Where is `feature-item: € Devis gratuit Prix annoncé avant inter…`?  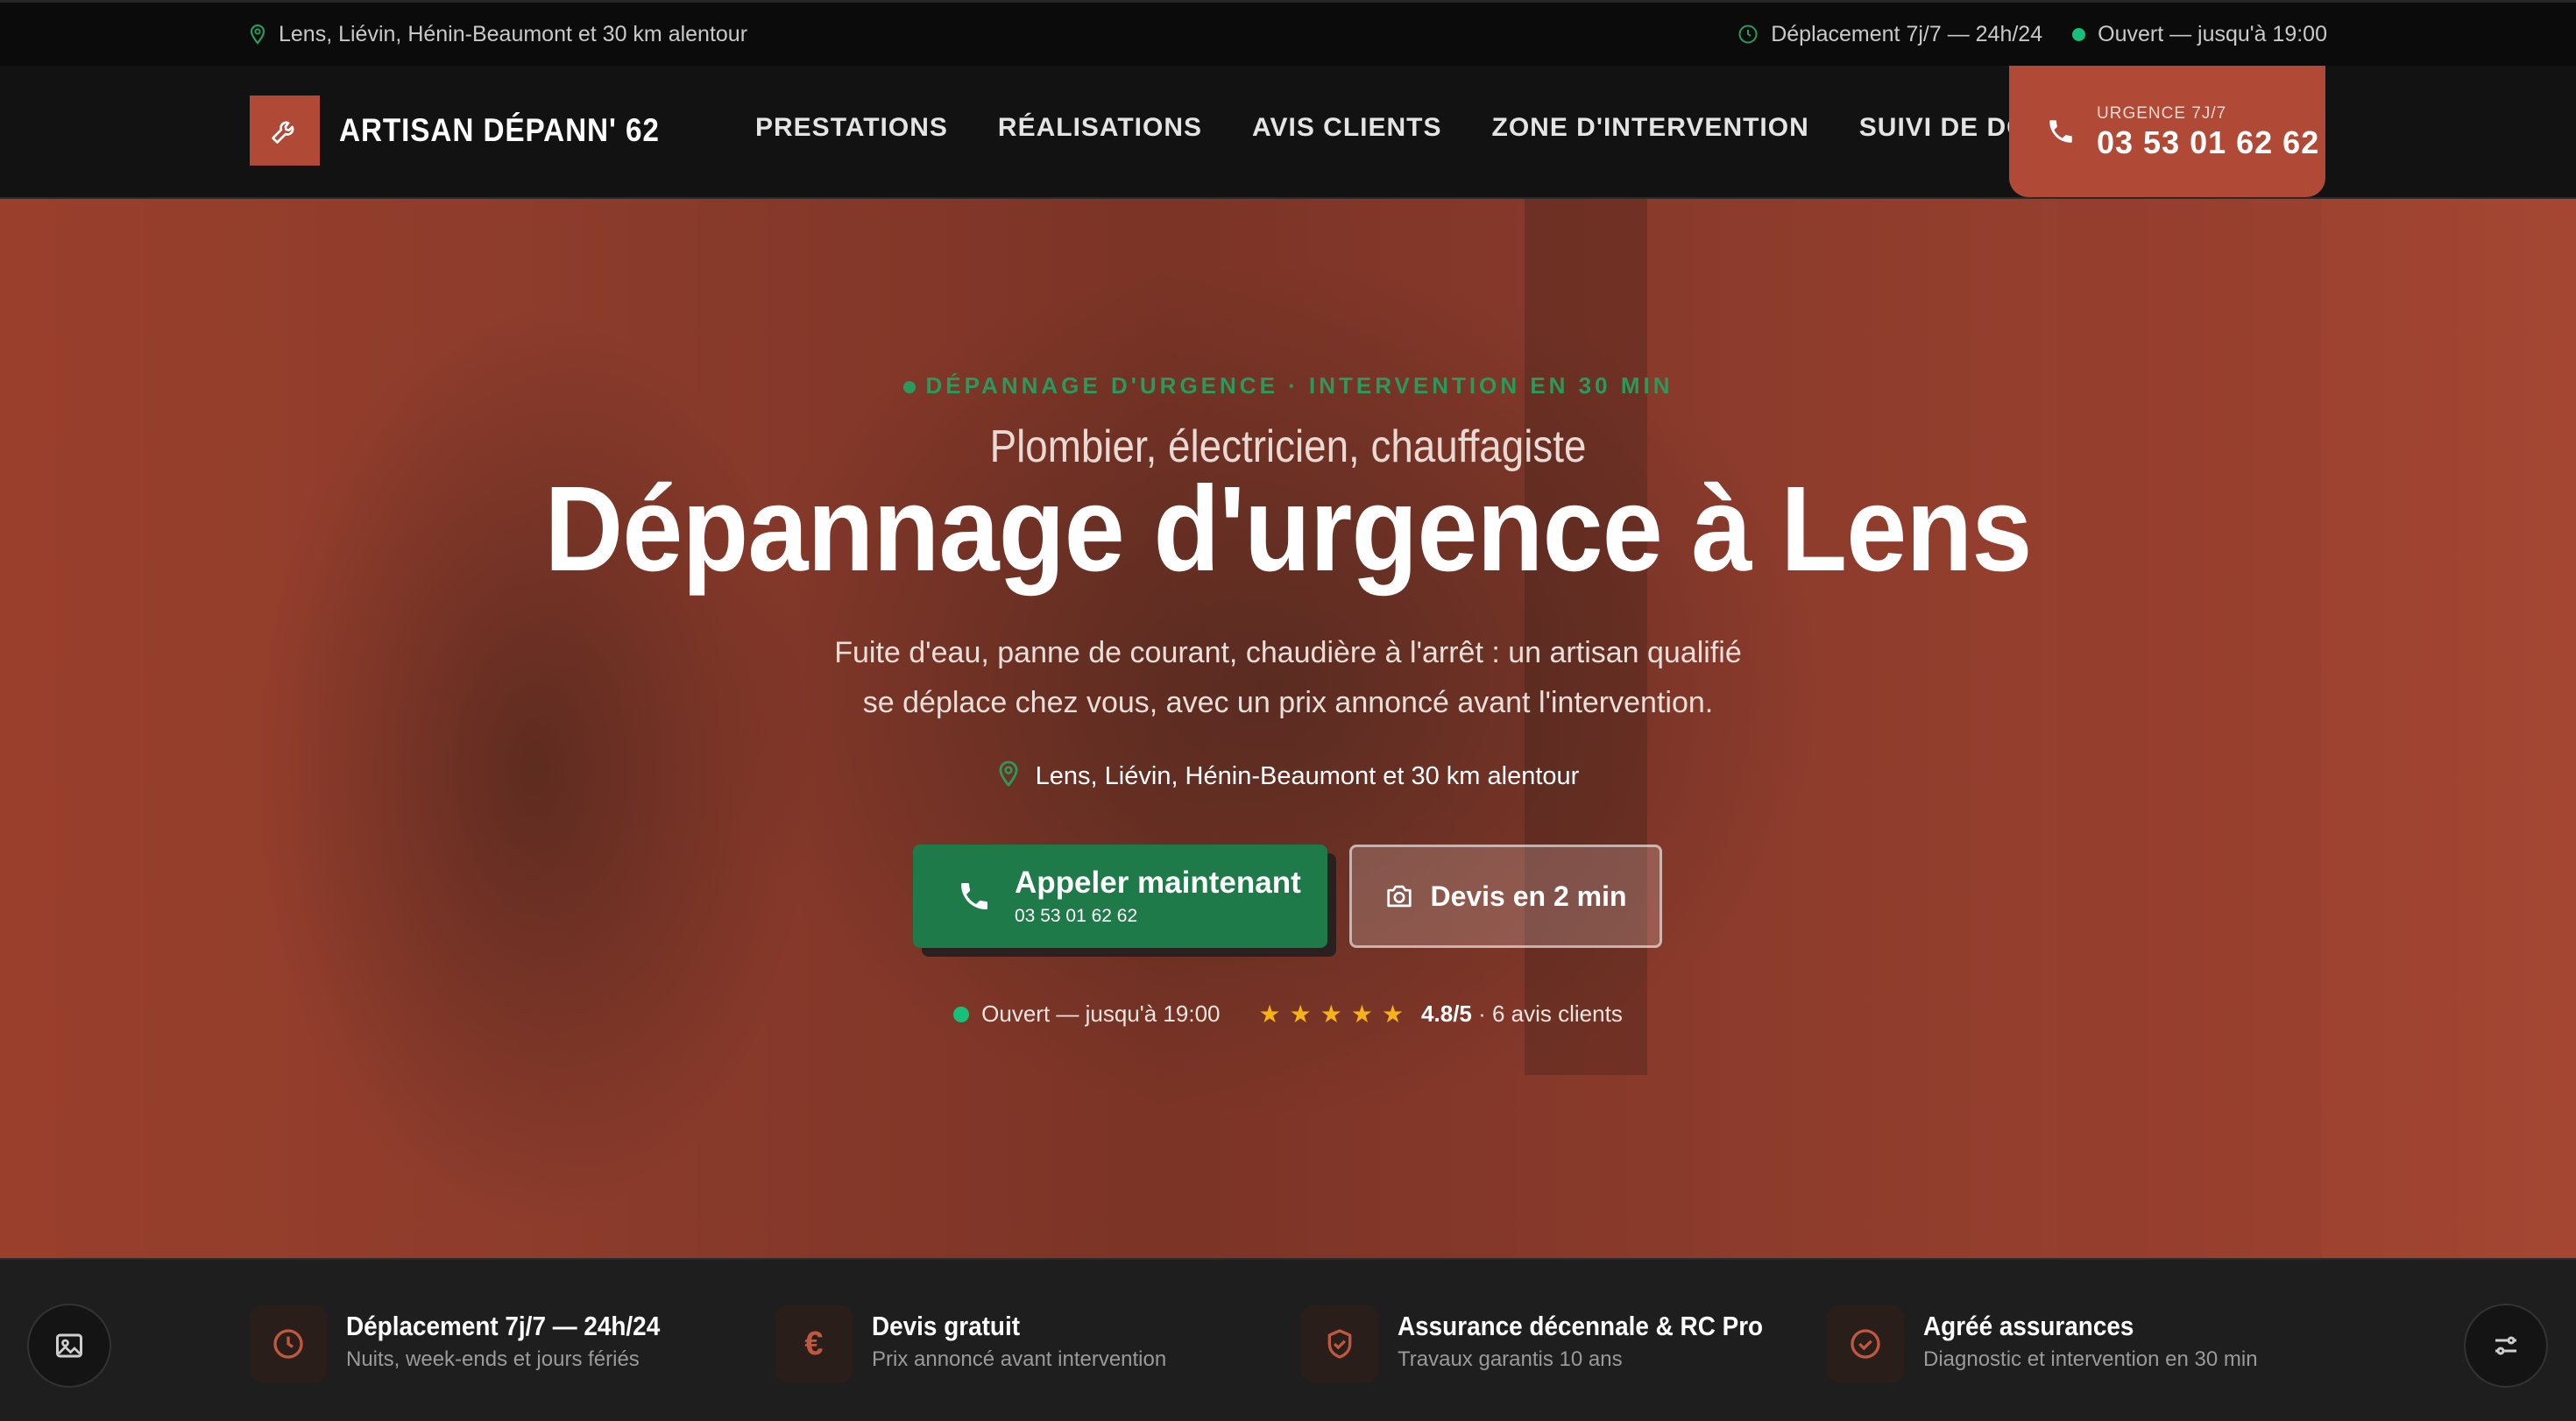
feature-item: € Devis gratuit Prix annoncé avant inter… is located at coordinates (970, 1343).